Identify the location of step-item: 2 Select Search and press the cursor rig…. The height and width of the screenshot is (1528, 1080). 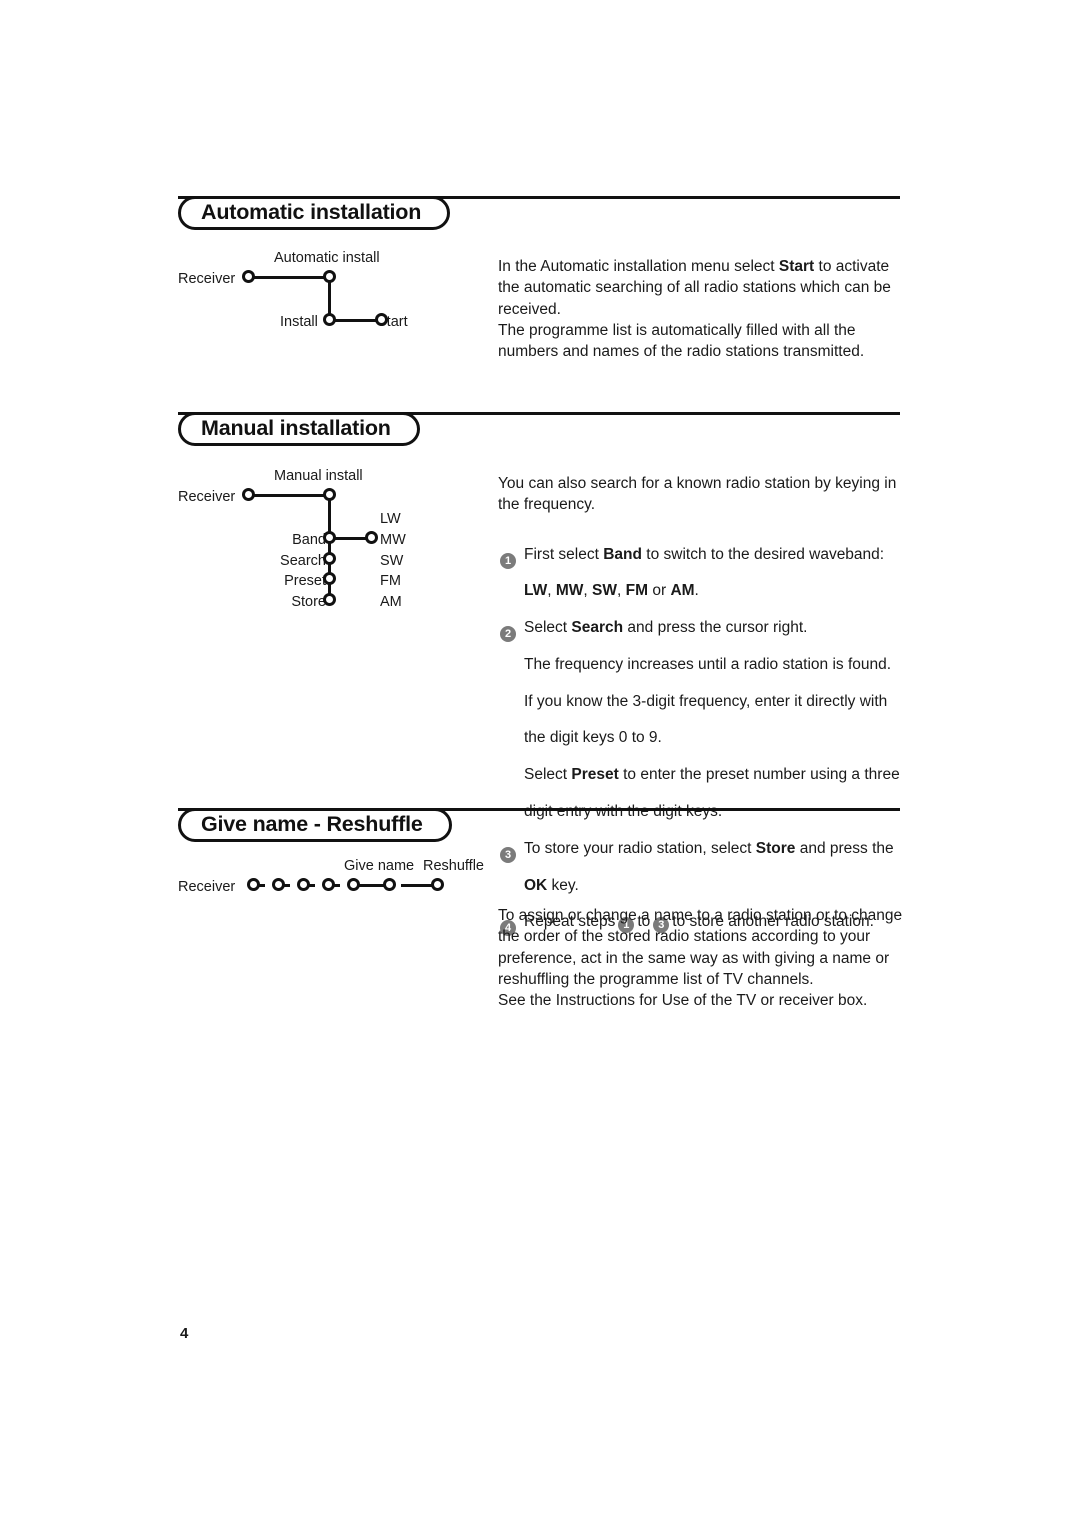
(705, 719).